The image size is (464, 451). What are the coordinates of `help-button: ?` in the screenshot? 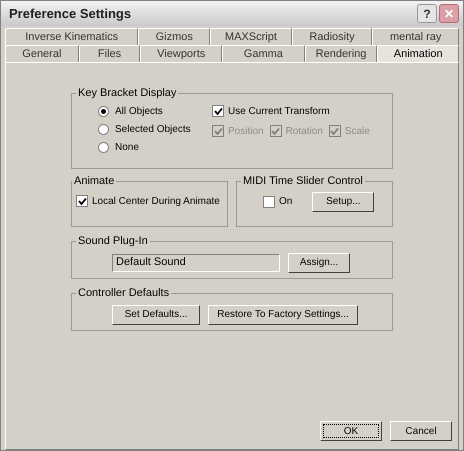 It's located at (427, 13).